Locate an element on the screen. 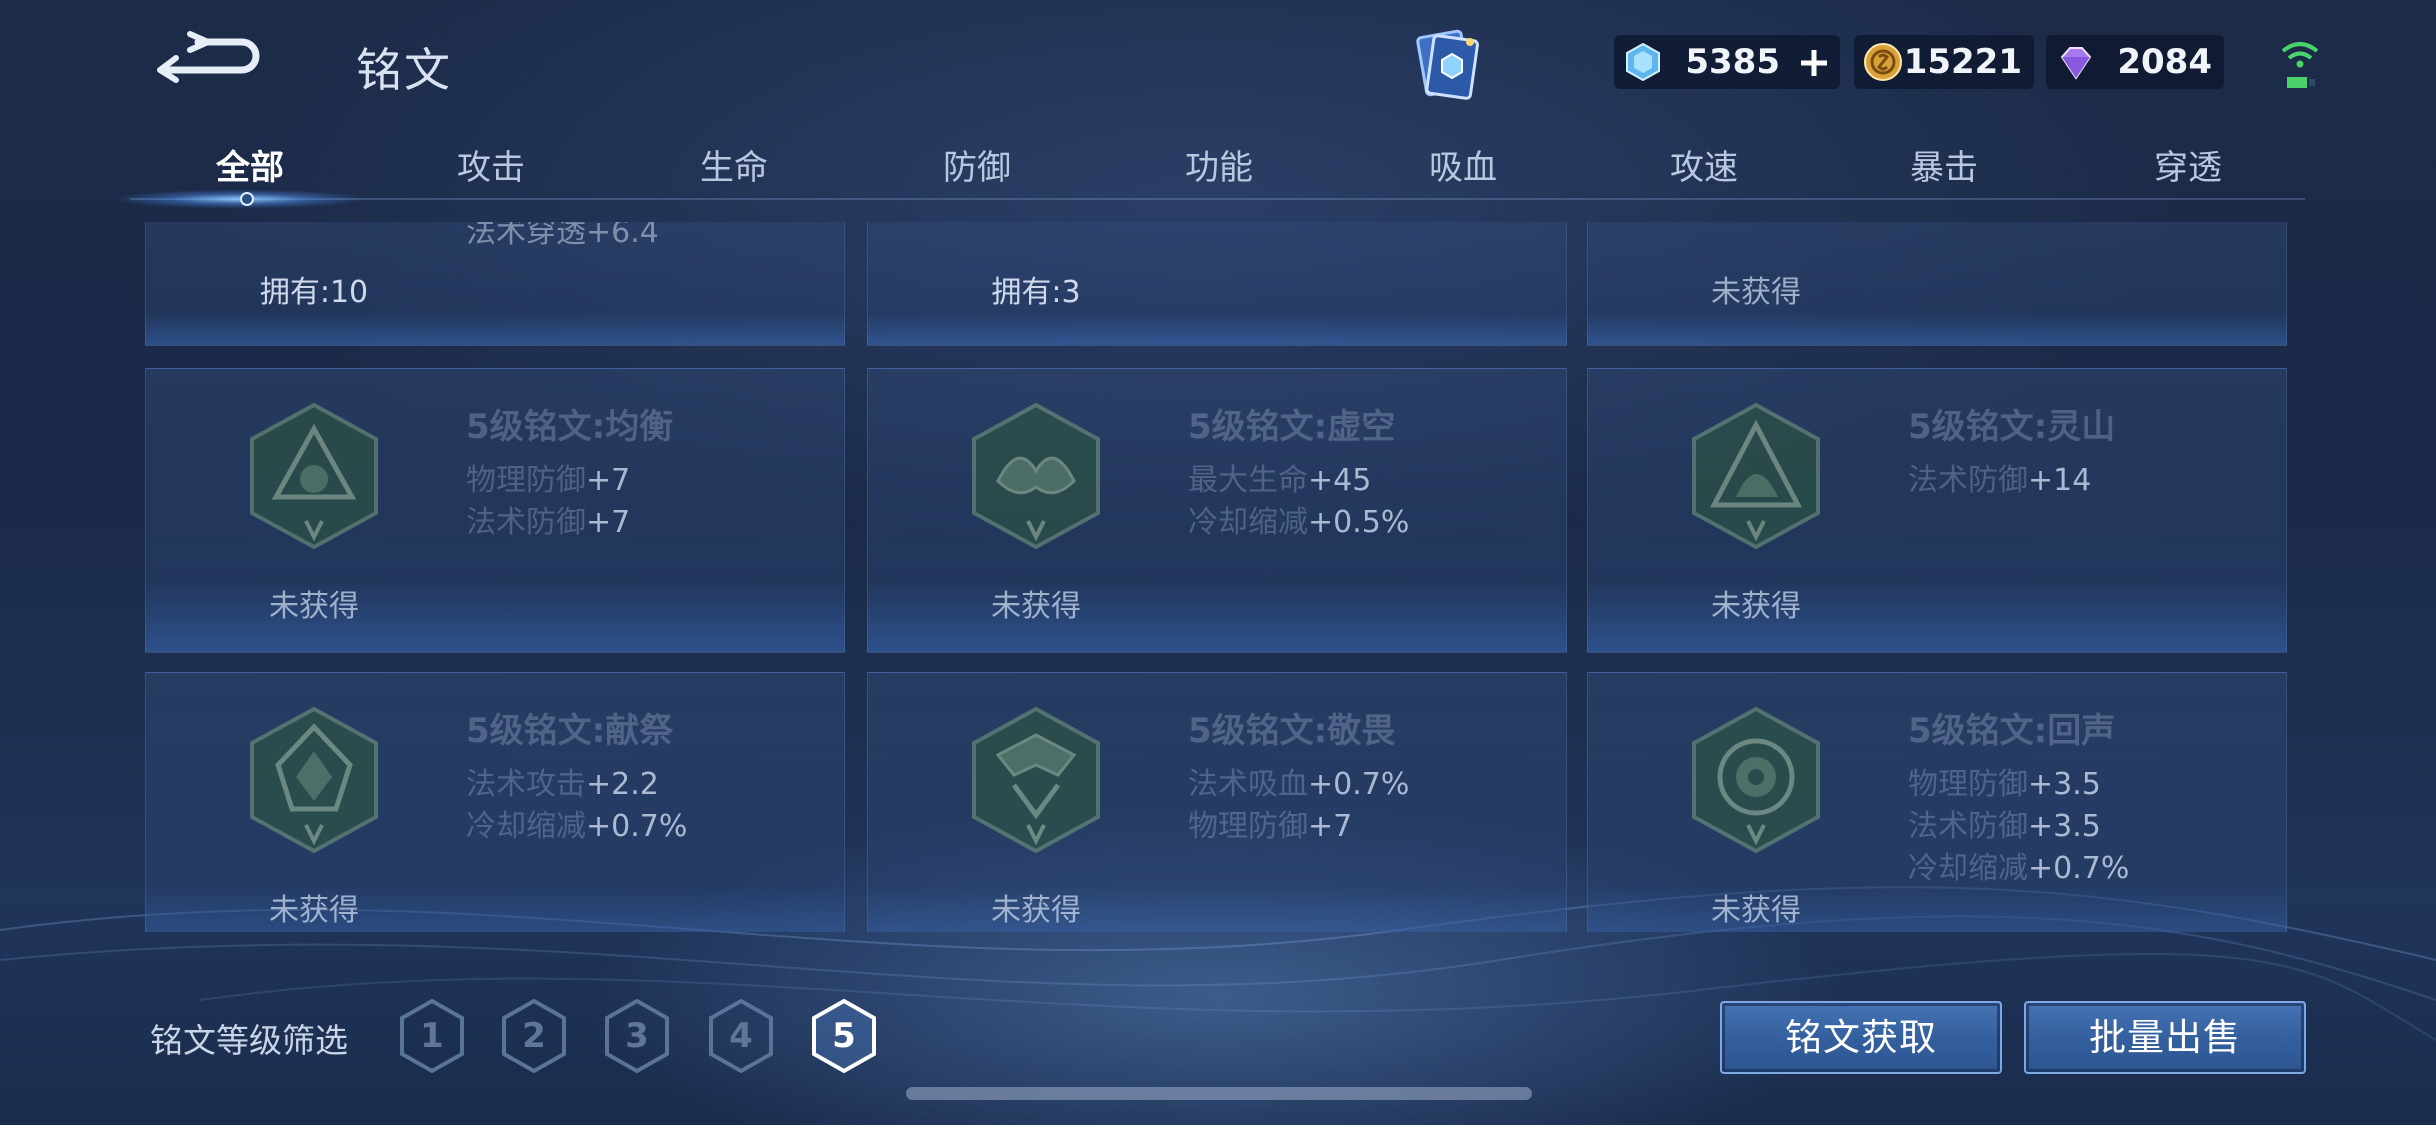 The height and width of the screenshot is (1125, 2436). void-emblem-icon is located at coordinates (1036, 476).